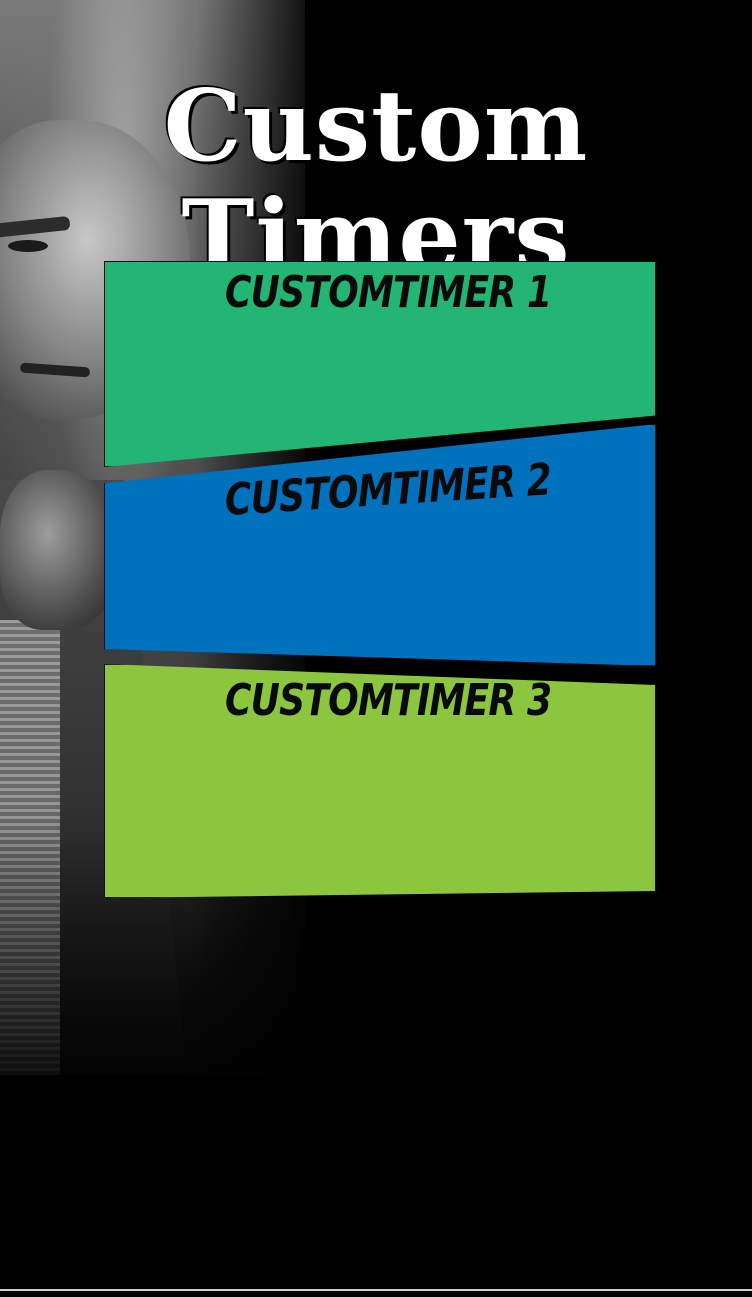  I want to click on page-title: Custom Timers, so click(376, 181).